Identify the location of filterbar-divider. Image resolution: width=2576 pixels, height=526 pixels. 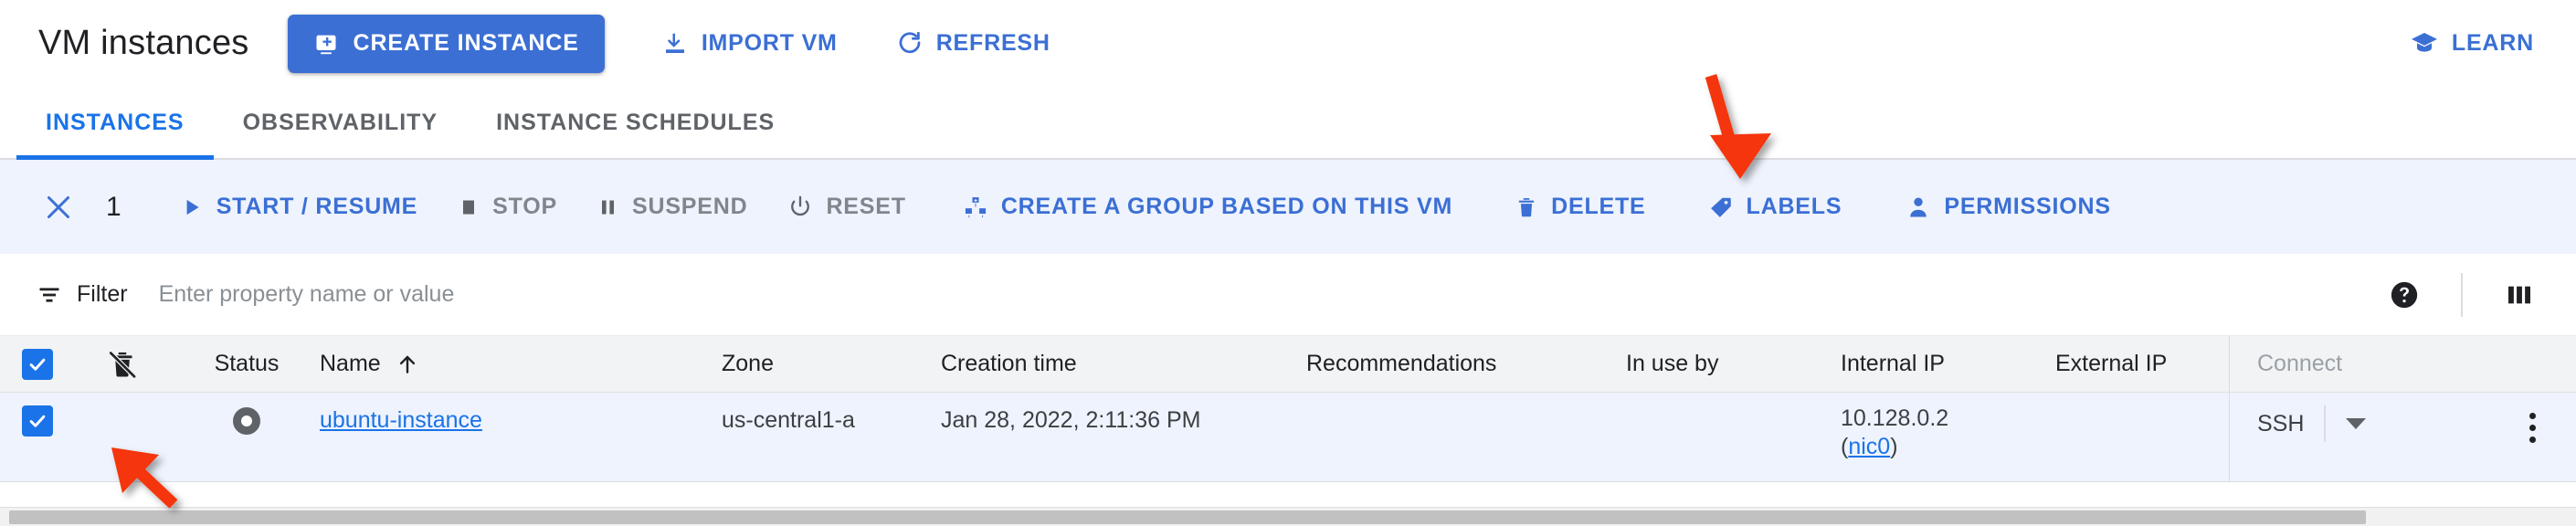
(2462, 294).